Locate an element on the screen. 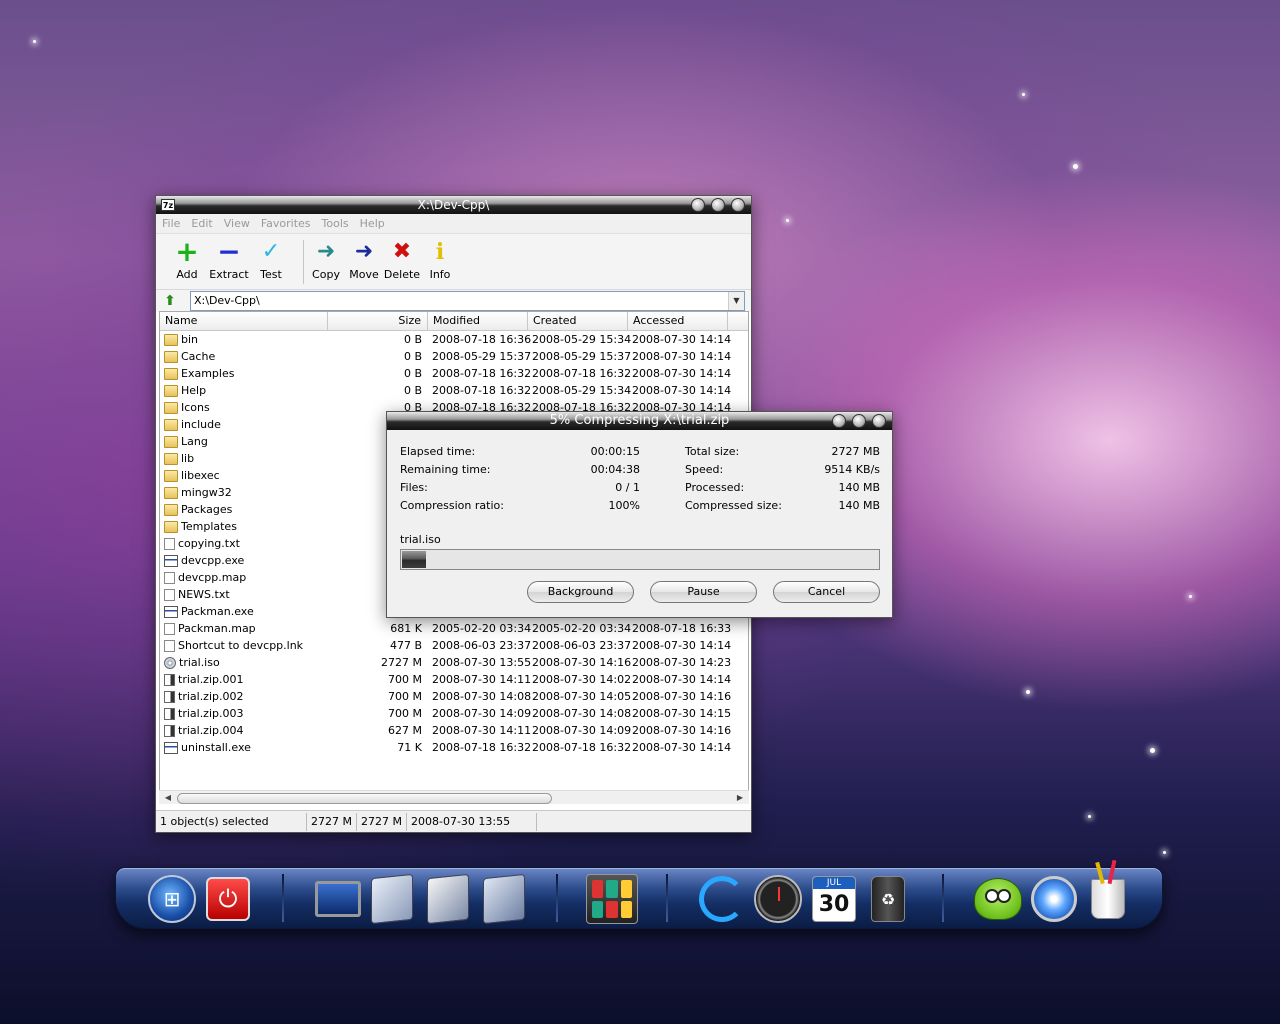 The image size is (1280, 1024). scrollbar-thumb is located at coordinates (364, 798).